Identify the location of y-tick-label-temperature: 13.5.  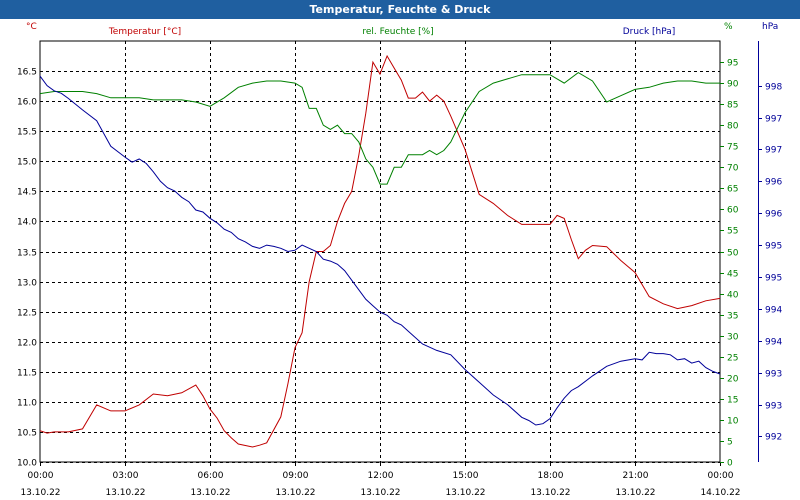
(27, 254).